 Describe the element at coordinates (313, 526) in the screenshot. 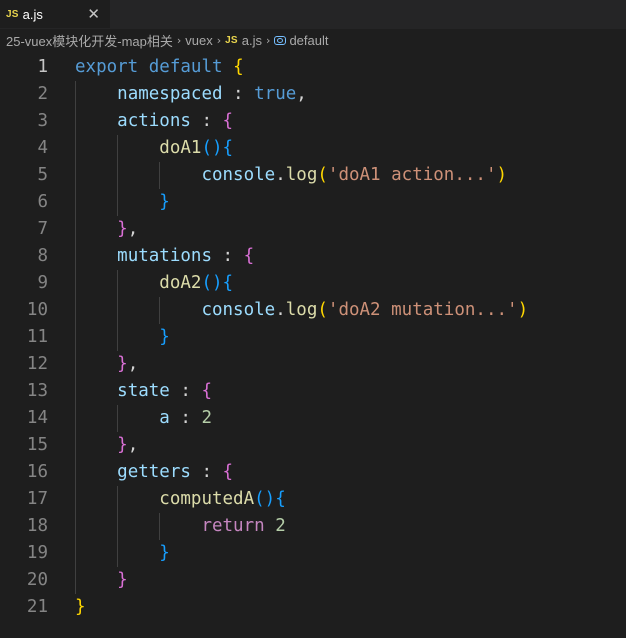

I see `code-line: 18 return 2` at that location.